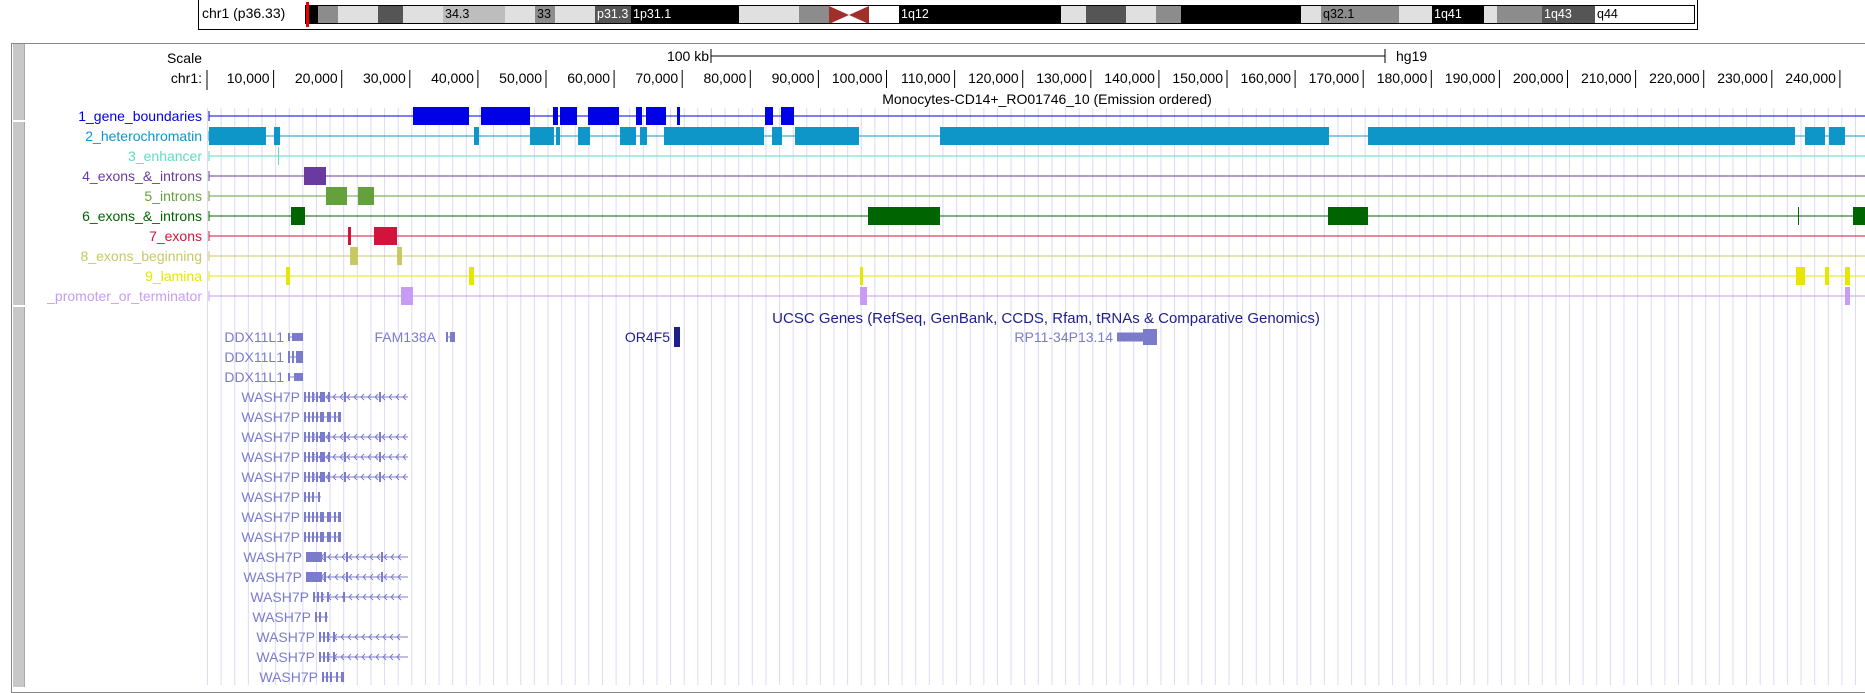  Describe the element at coordinates (1061, 78) in the screenshot. I see `ruler-tick-label: 130,000` at that location.